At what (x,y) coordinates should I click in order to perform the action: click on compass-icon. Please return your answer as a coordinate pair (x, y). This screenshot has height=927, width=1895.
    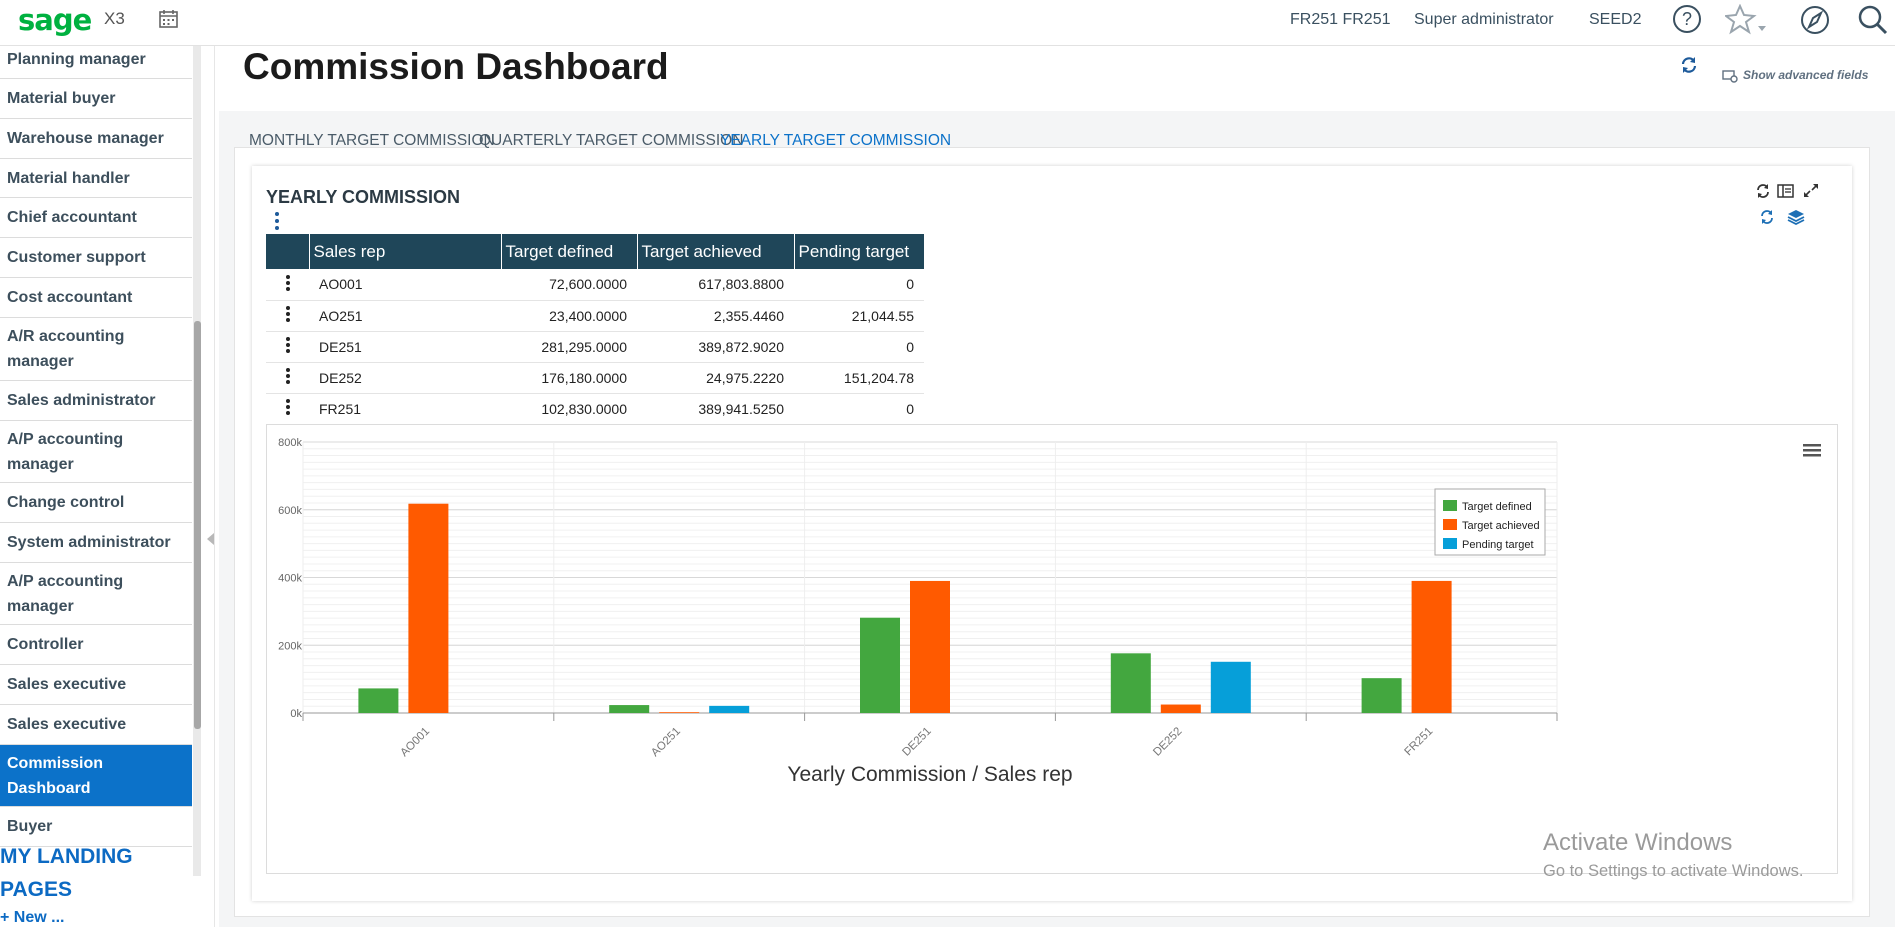
    Looking at the image, I should click on (1815, 20).